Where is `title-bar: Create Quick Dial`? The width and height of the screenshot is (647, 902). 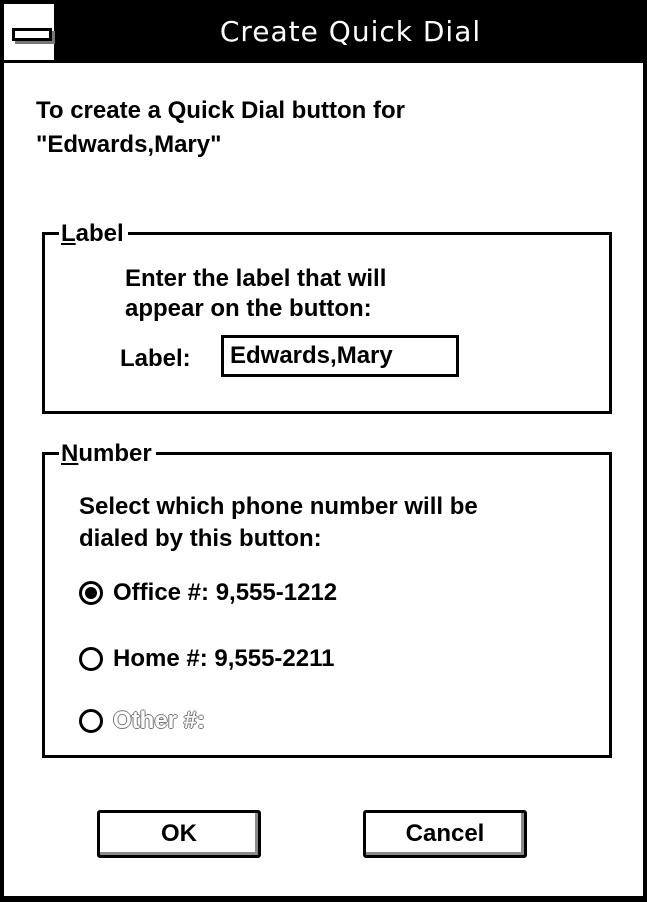 title-bar: Create Quick Dial is located at coordinates (323, 33).